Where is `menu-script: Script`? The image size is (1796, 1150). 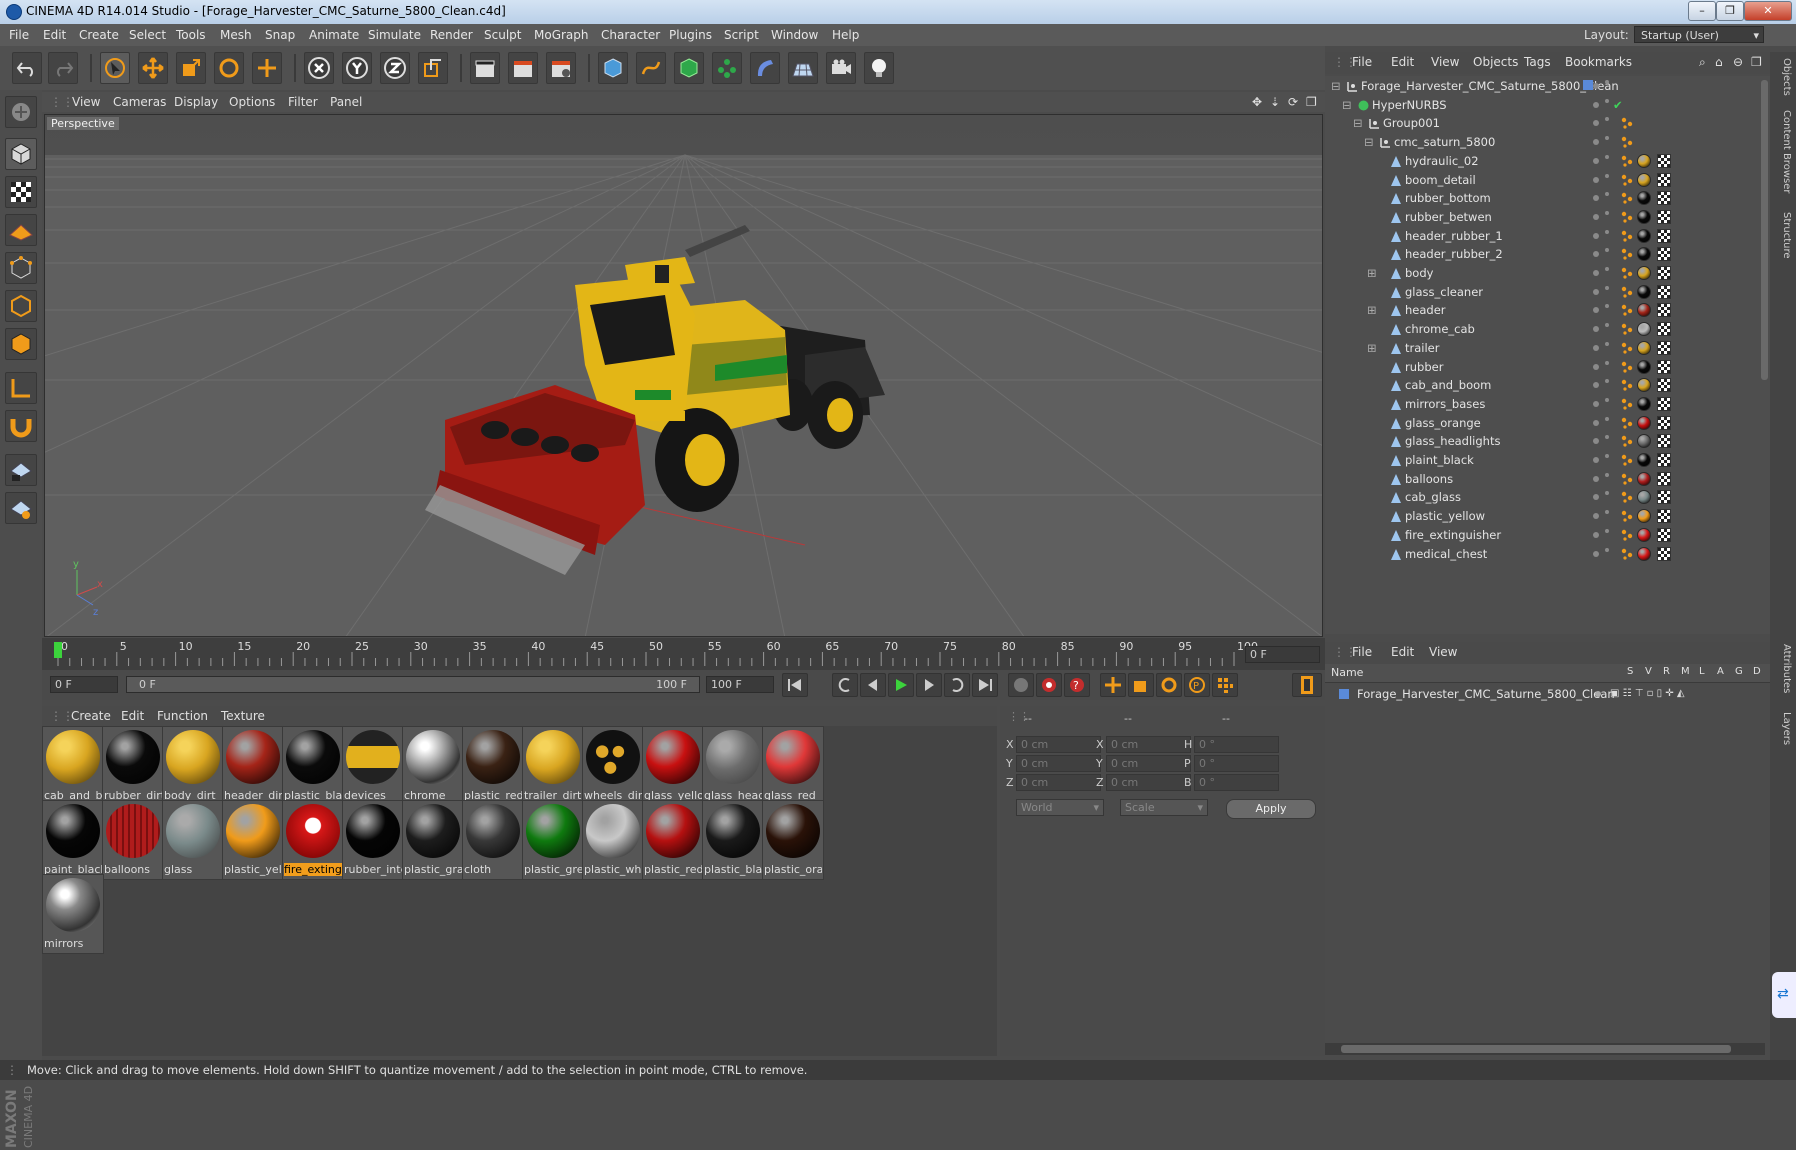 menu-script: Script is located at coordinates (741, 35).